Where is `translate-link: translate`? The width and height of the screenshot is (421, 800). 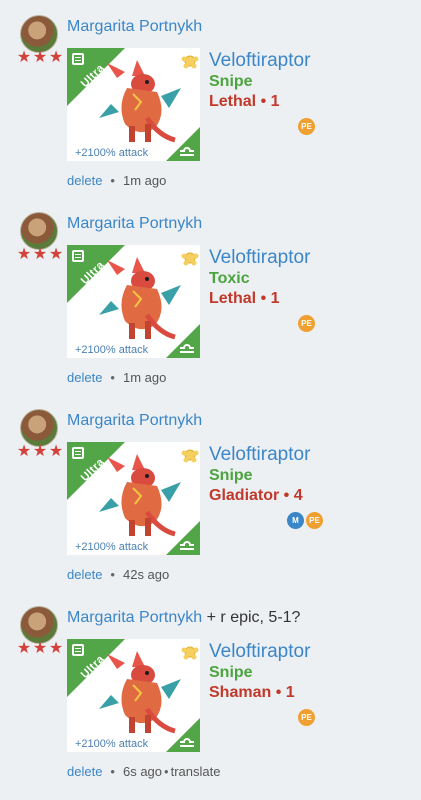
translate-link: translate is located at coordinates (196, 771).